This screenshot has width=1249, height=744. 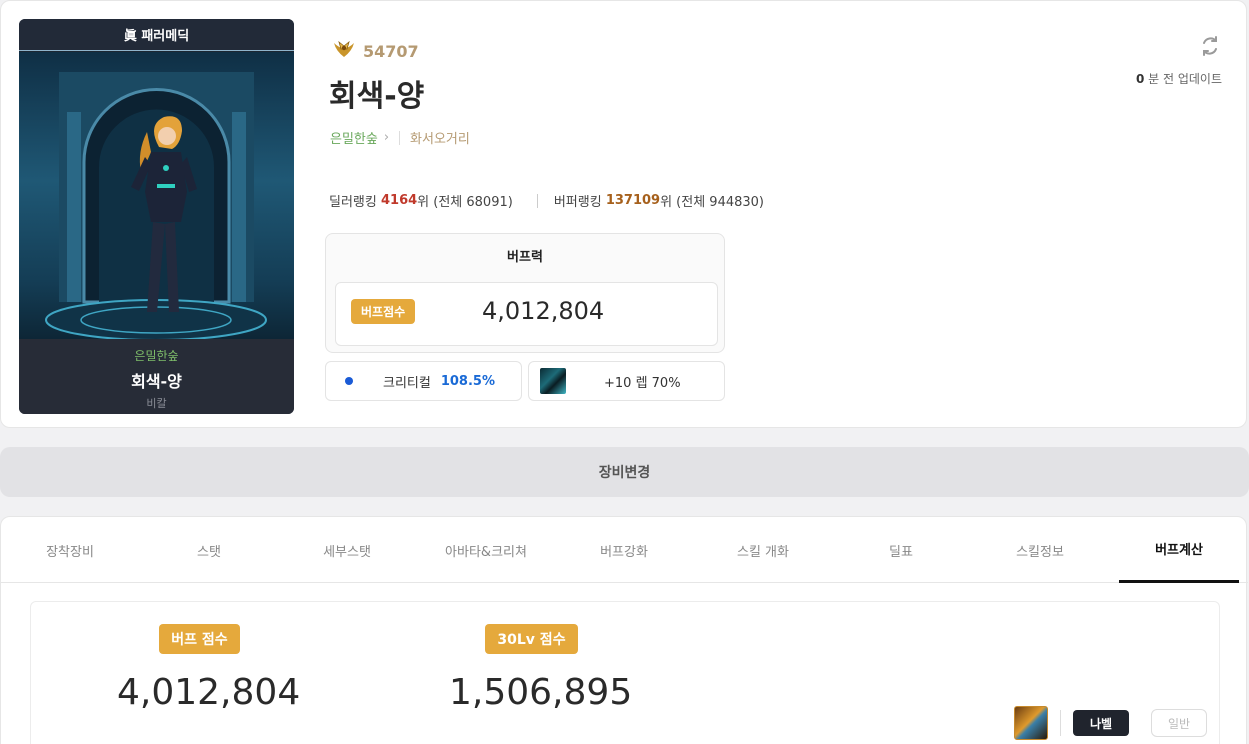 I want to click on server-link: 은밀한숲, so click(x=354, y=137).